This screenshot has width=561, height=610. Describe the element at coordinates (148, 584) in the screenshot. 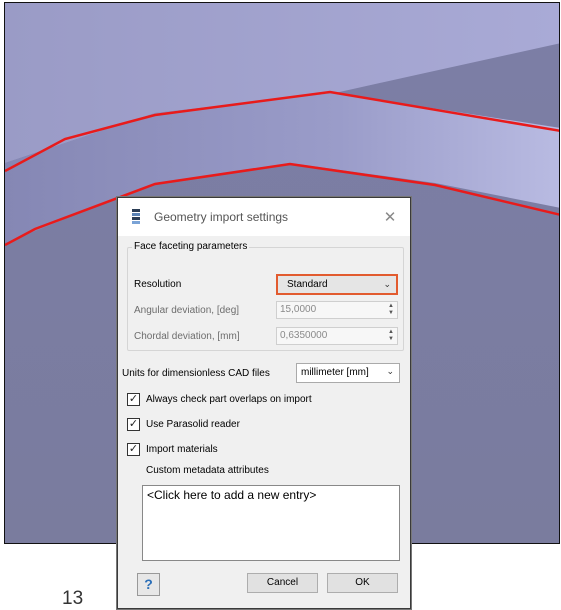

I see `help-icon: ?` at that location.